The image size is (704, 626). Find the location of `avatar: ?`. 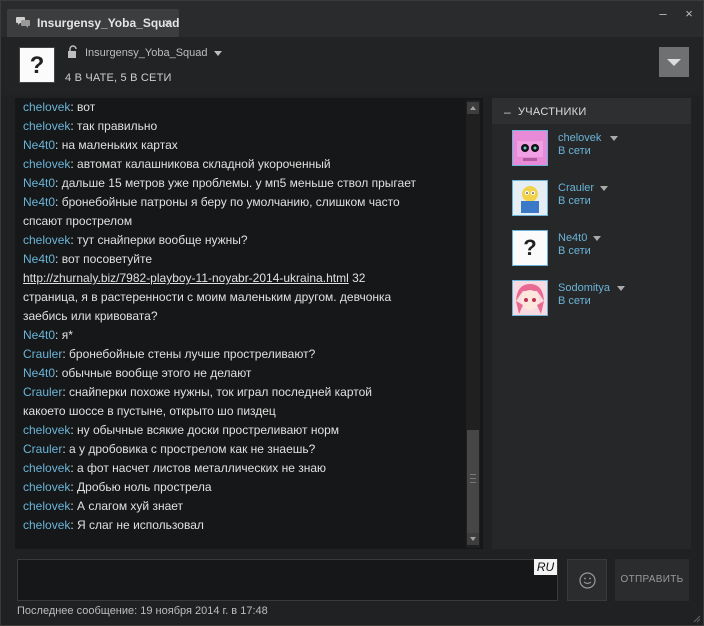

avatar: ? is located at coordinates (530, 248).